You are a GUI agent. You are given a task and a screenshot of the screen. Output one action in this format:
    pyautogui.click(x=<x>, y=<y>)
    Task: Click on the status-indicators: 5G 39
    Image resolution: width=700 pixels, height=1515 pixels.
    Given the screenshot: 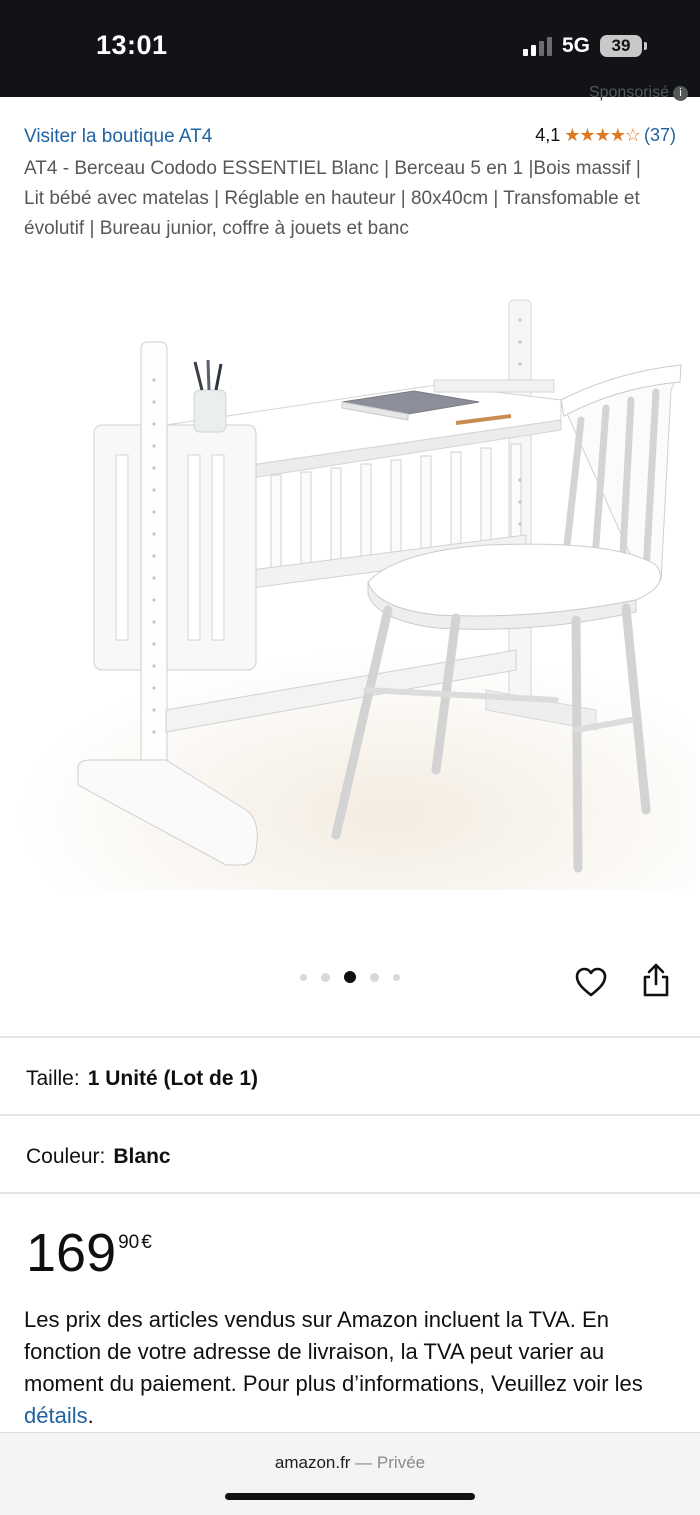 What is the action you would take?
    pyautogui.click(x=584, y=46)
    